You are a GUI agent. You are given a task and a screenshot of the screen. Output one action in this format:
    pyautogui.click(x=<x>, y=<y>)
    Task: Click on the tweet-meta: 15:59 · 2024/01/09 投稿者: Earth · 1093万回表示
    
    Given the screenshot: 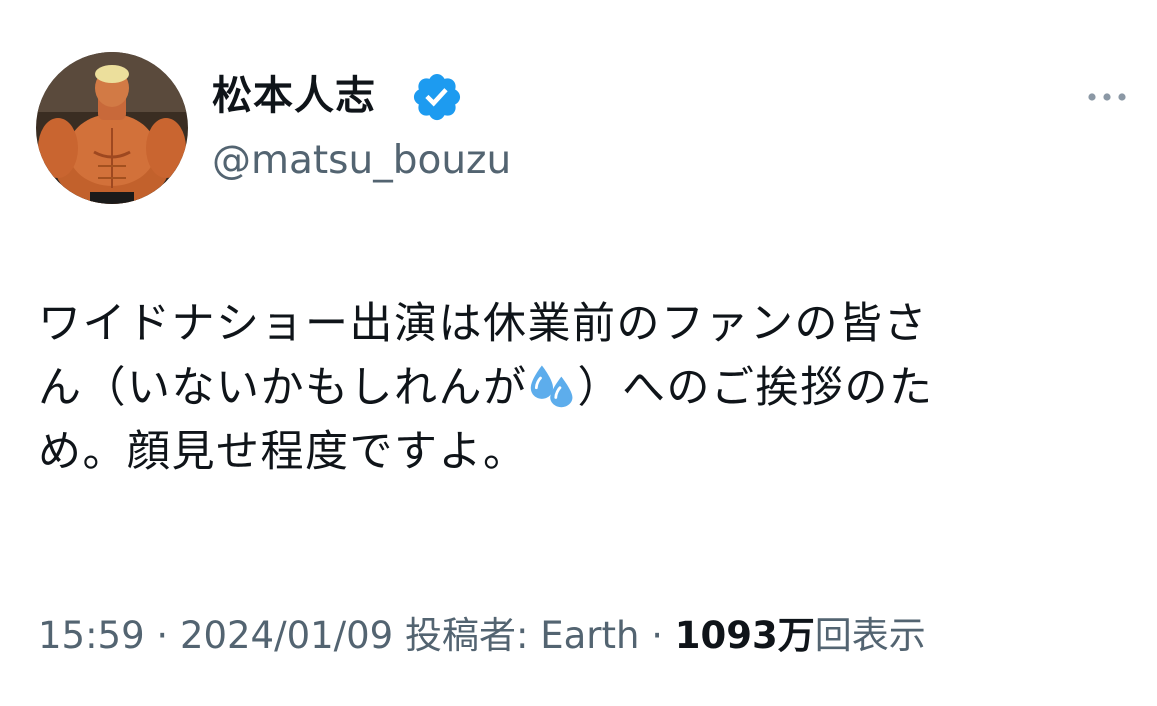 What is the action you would take?
    pyautogui.click(x=482, y=636)
    